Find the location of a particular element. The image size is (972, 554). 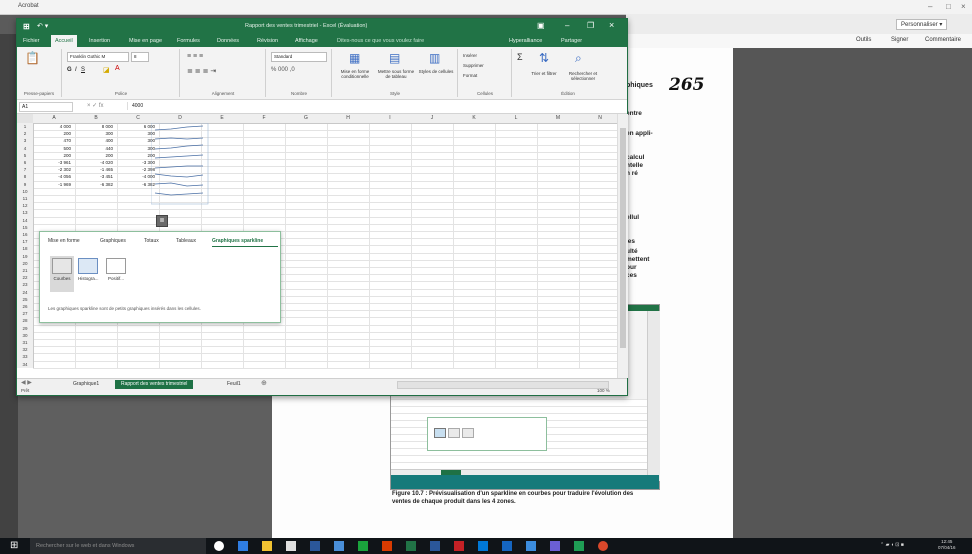

qa-tab-sparklines: Graphiques sparkline is located at coordinates (237, 241).